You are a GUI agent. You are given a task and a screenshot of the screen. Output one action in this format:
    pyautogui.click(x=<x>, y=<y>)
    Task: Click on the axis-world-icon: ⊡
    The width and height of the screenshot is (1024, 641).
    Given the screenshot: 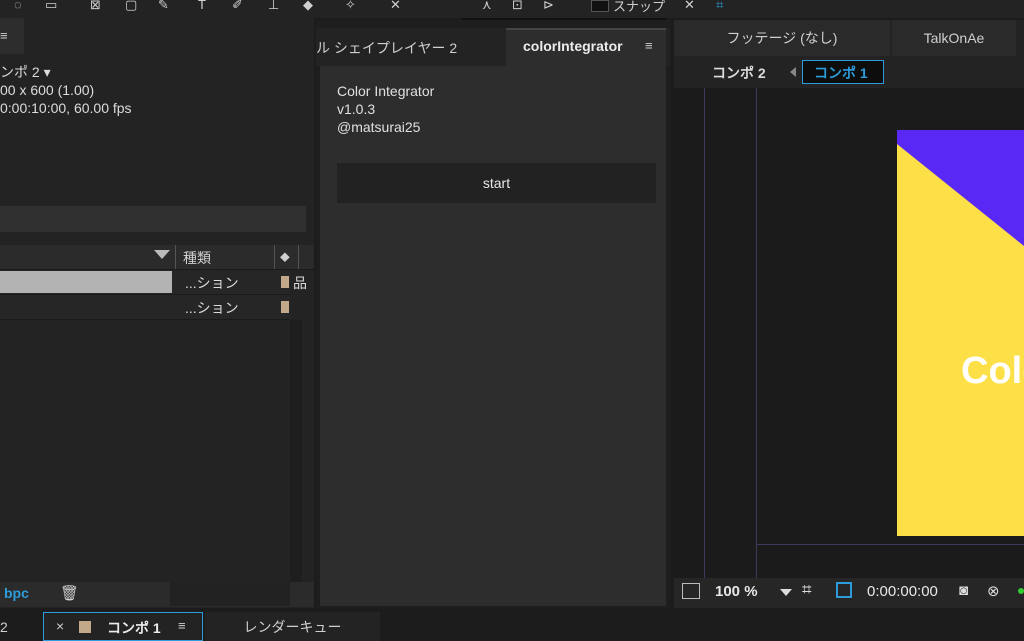 What is the action you would take?
    pyautogui.click(x=517, y=6)
    